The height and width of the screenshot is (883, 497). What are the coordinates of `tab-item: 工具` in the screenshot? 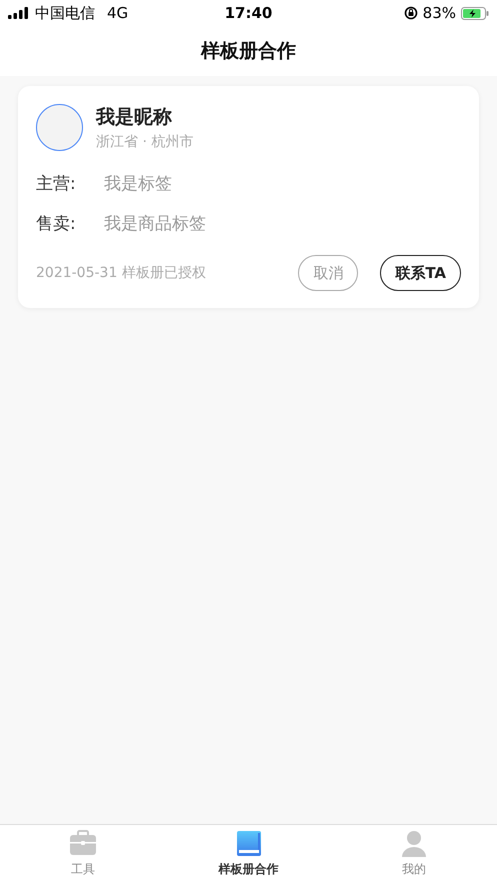 It's located at (83, 854).